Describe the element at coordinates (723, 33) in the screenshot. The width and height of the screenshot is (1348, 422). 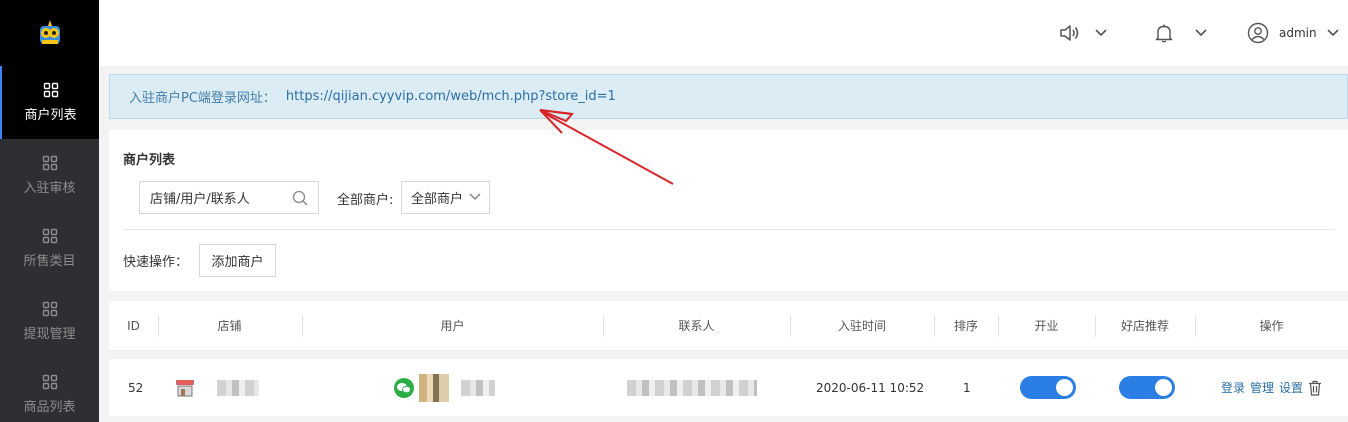
I see `top-header: admin` at that location.